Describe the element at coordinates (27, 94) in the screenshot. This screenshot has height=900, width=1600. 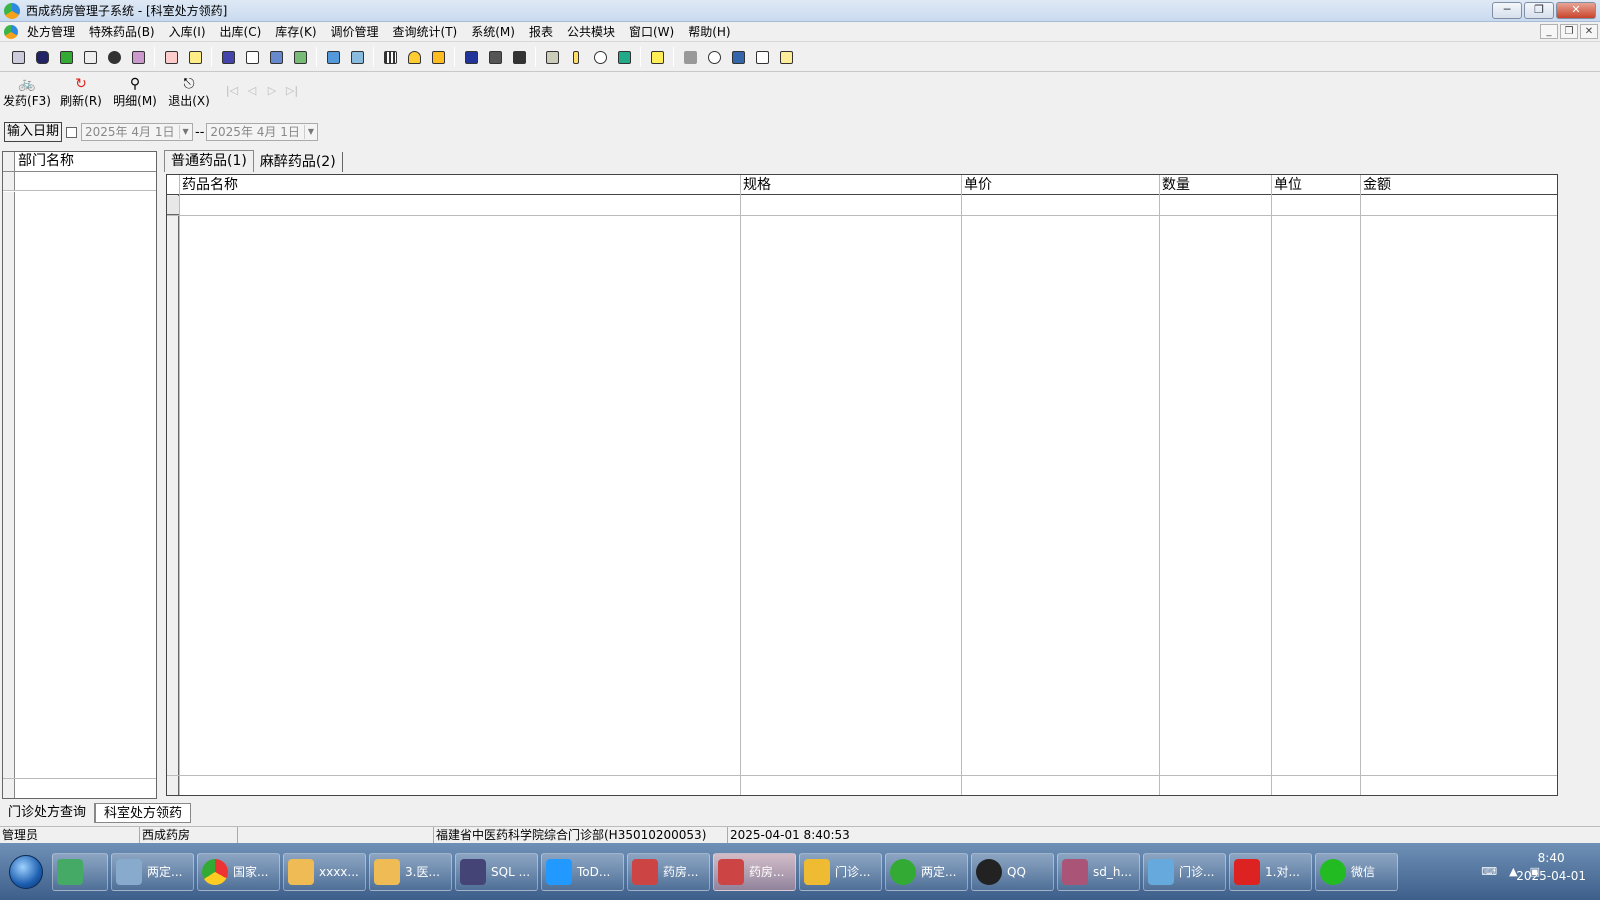
I see `dispense-button: 🚲 发药(F3)` at that location.